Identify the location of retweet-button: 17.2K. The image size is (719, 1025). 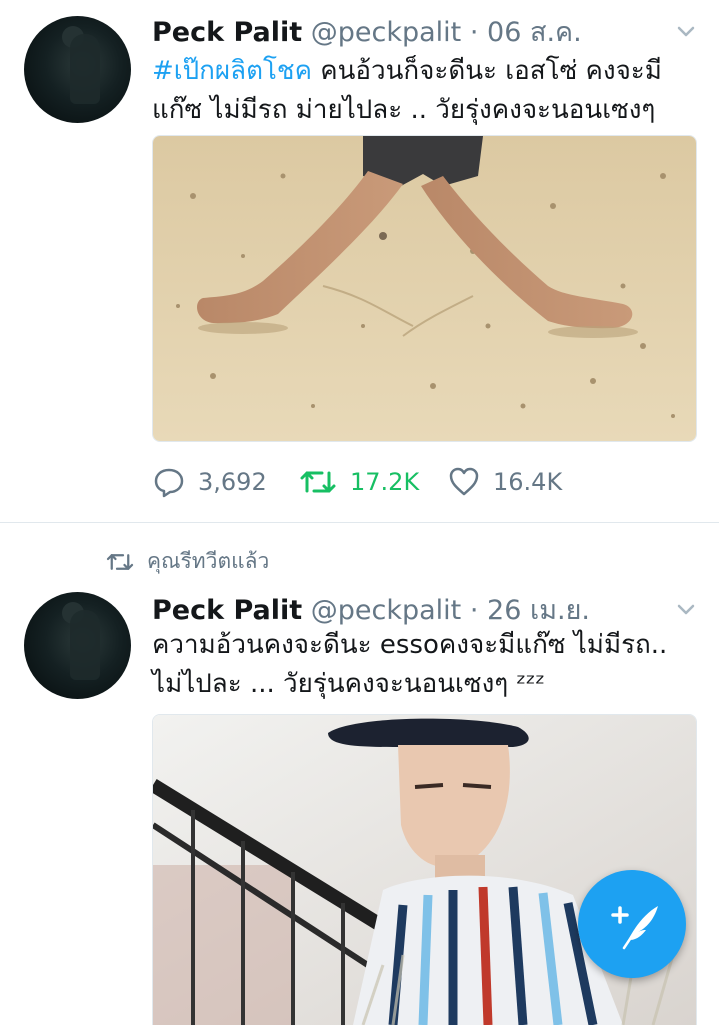
(358, 482).